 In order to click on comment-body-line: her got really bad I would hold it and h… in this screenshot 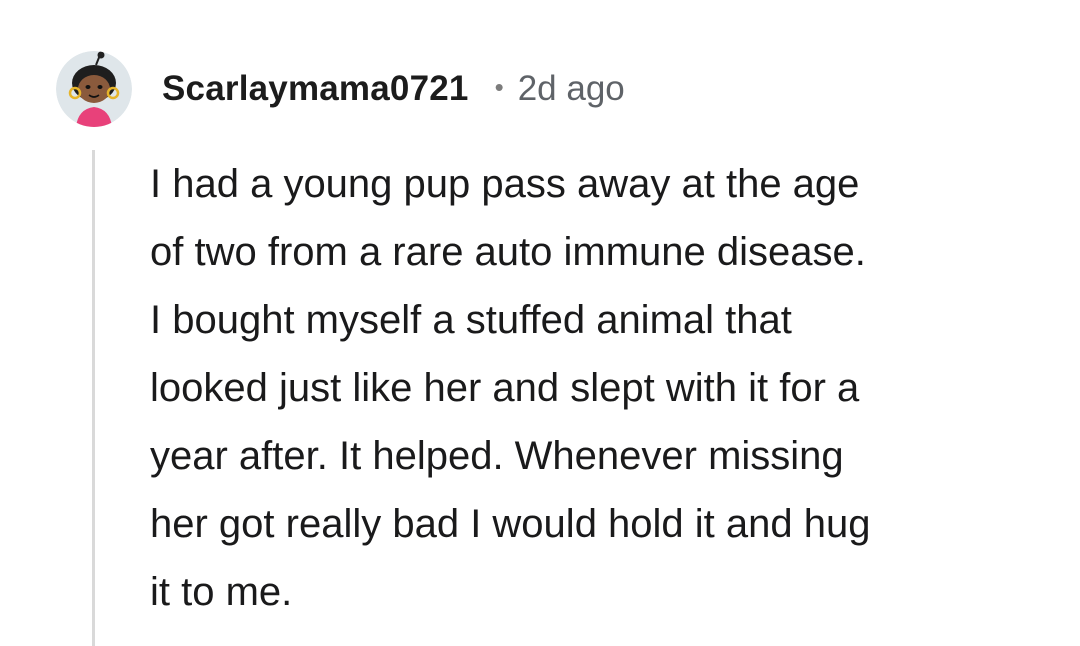, I will do `click(510, 524)`.